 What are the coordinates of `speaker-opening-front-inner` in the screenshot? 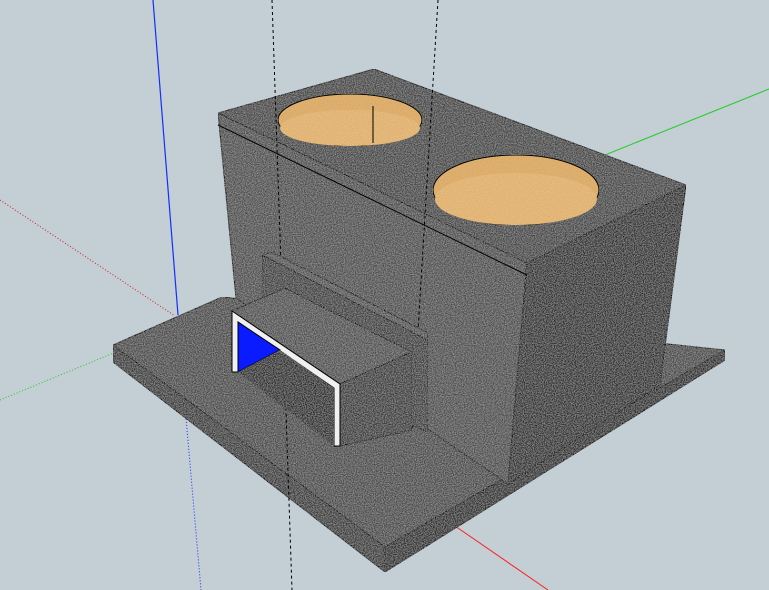 It's located at (516, 199).